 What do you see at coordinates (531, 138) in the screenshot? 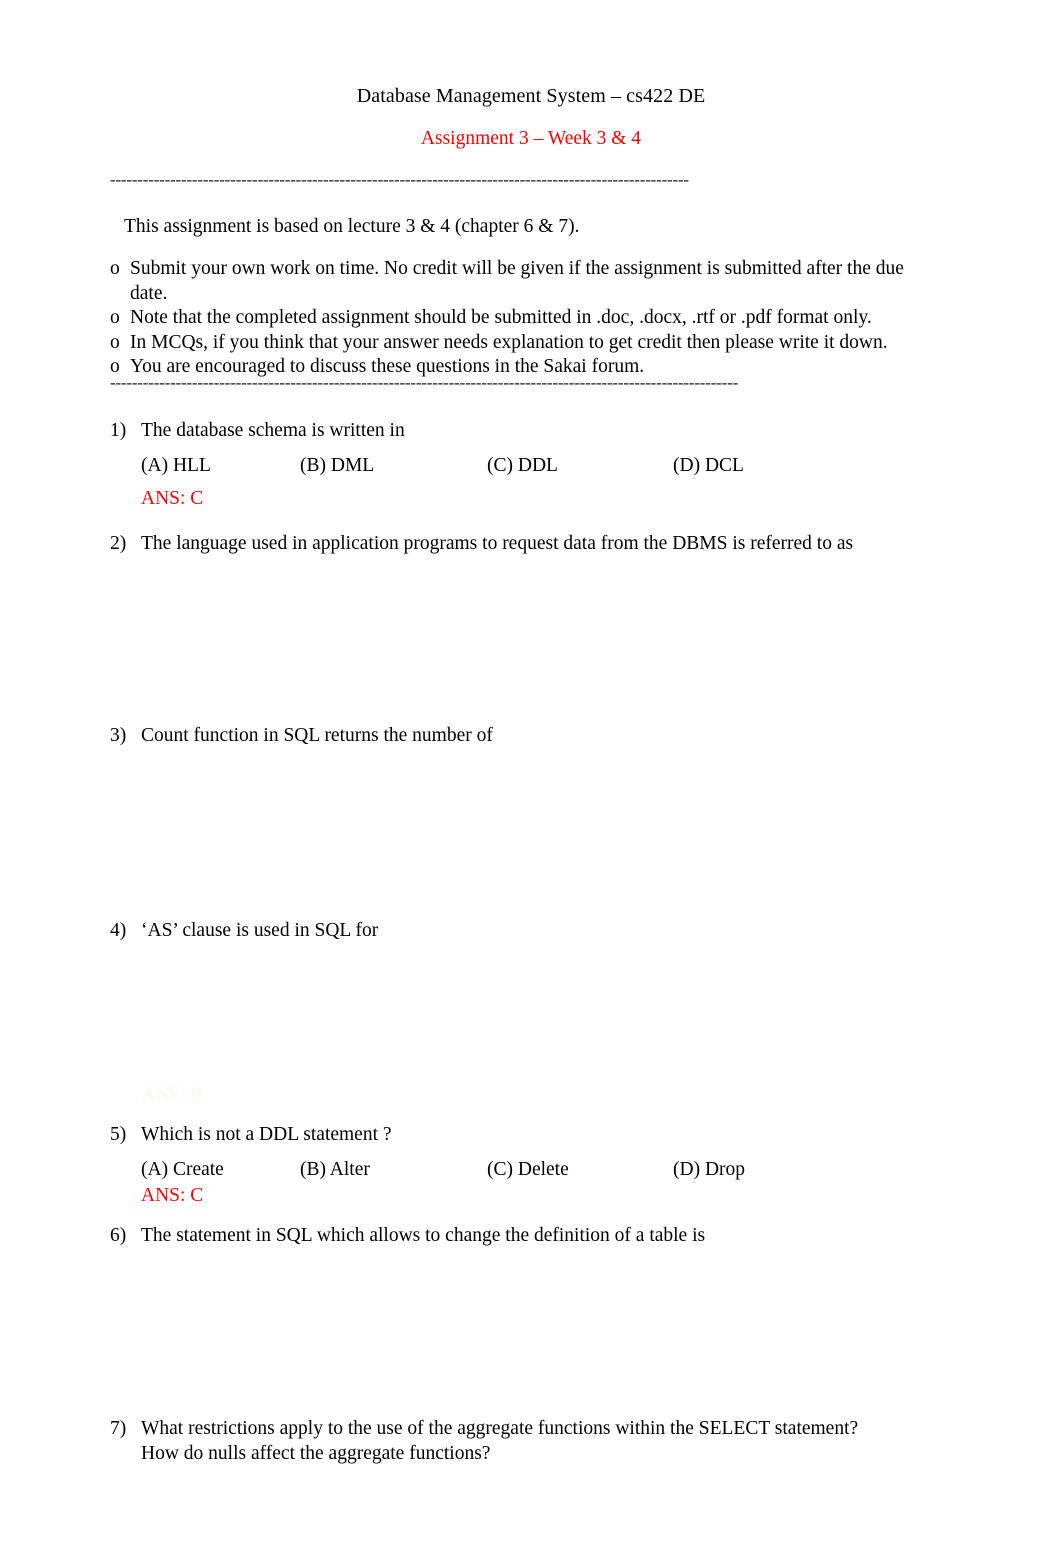
I see `assignment-subtitle: Assignment 3 – Week 3 & 4` at bounding box center [531, 138].